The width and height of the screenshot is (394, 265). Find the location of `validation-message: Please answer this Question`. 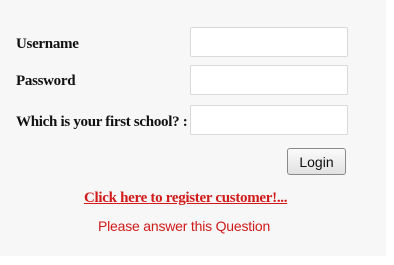

validation-message: Please answer this Question is located at coordinates (184, 226).